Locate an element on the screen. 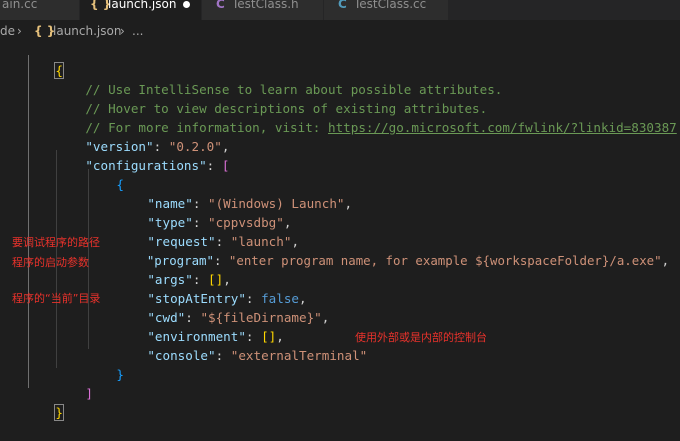 The image size is (680, 441). tab-label: ain.cc is located at coordinates (20, 5).